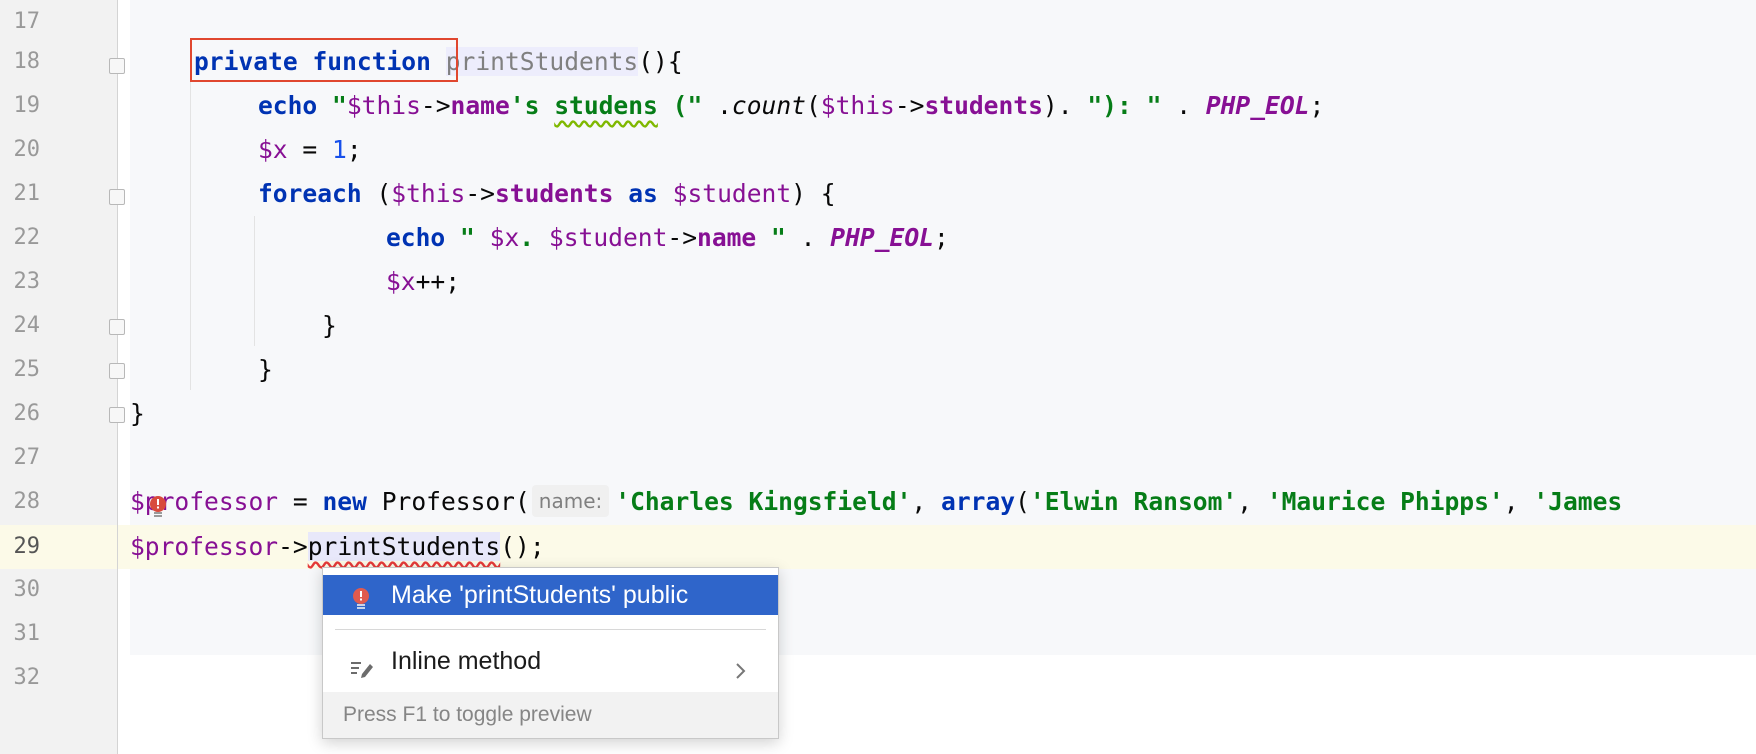 The image size is (1756, 754). Describe the element at coordinates (878, 282) in the screenshot. I see `code-line-23: 23 $x++;` at that location.